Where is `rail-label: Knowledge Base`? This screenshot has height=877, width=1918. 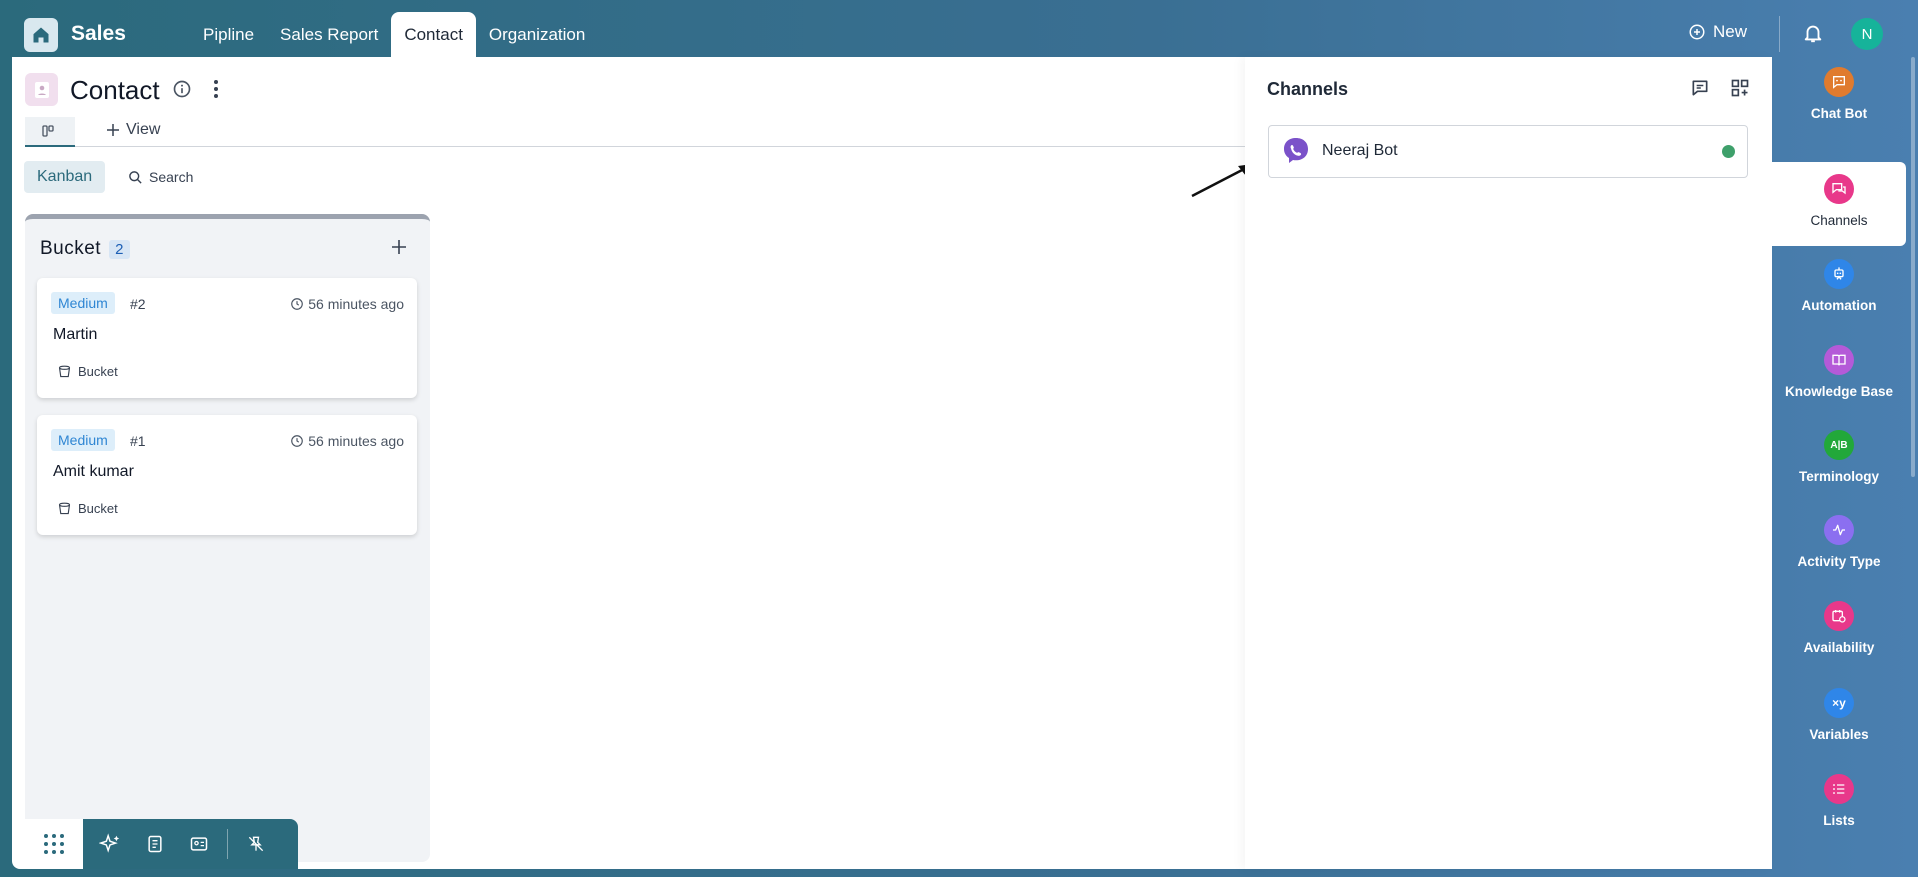
rail-label: Knowledge Base is located at coordinates (1839, 391).